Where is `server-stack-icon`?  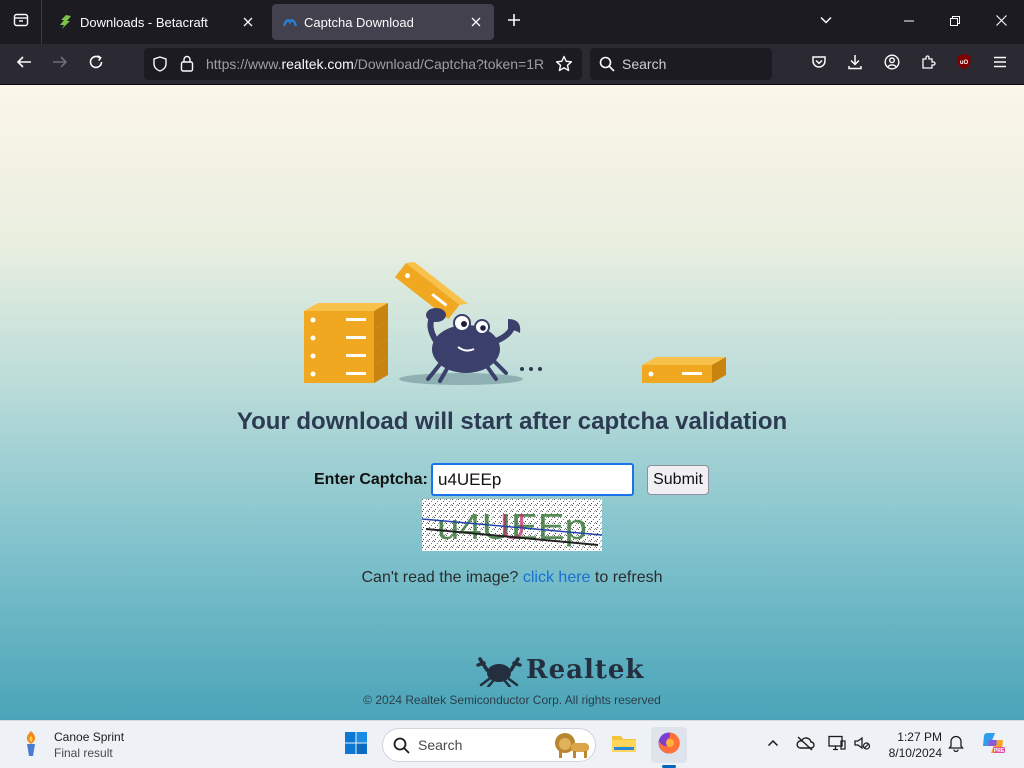
server-stack-icon is located at coordinates (346, 343).